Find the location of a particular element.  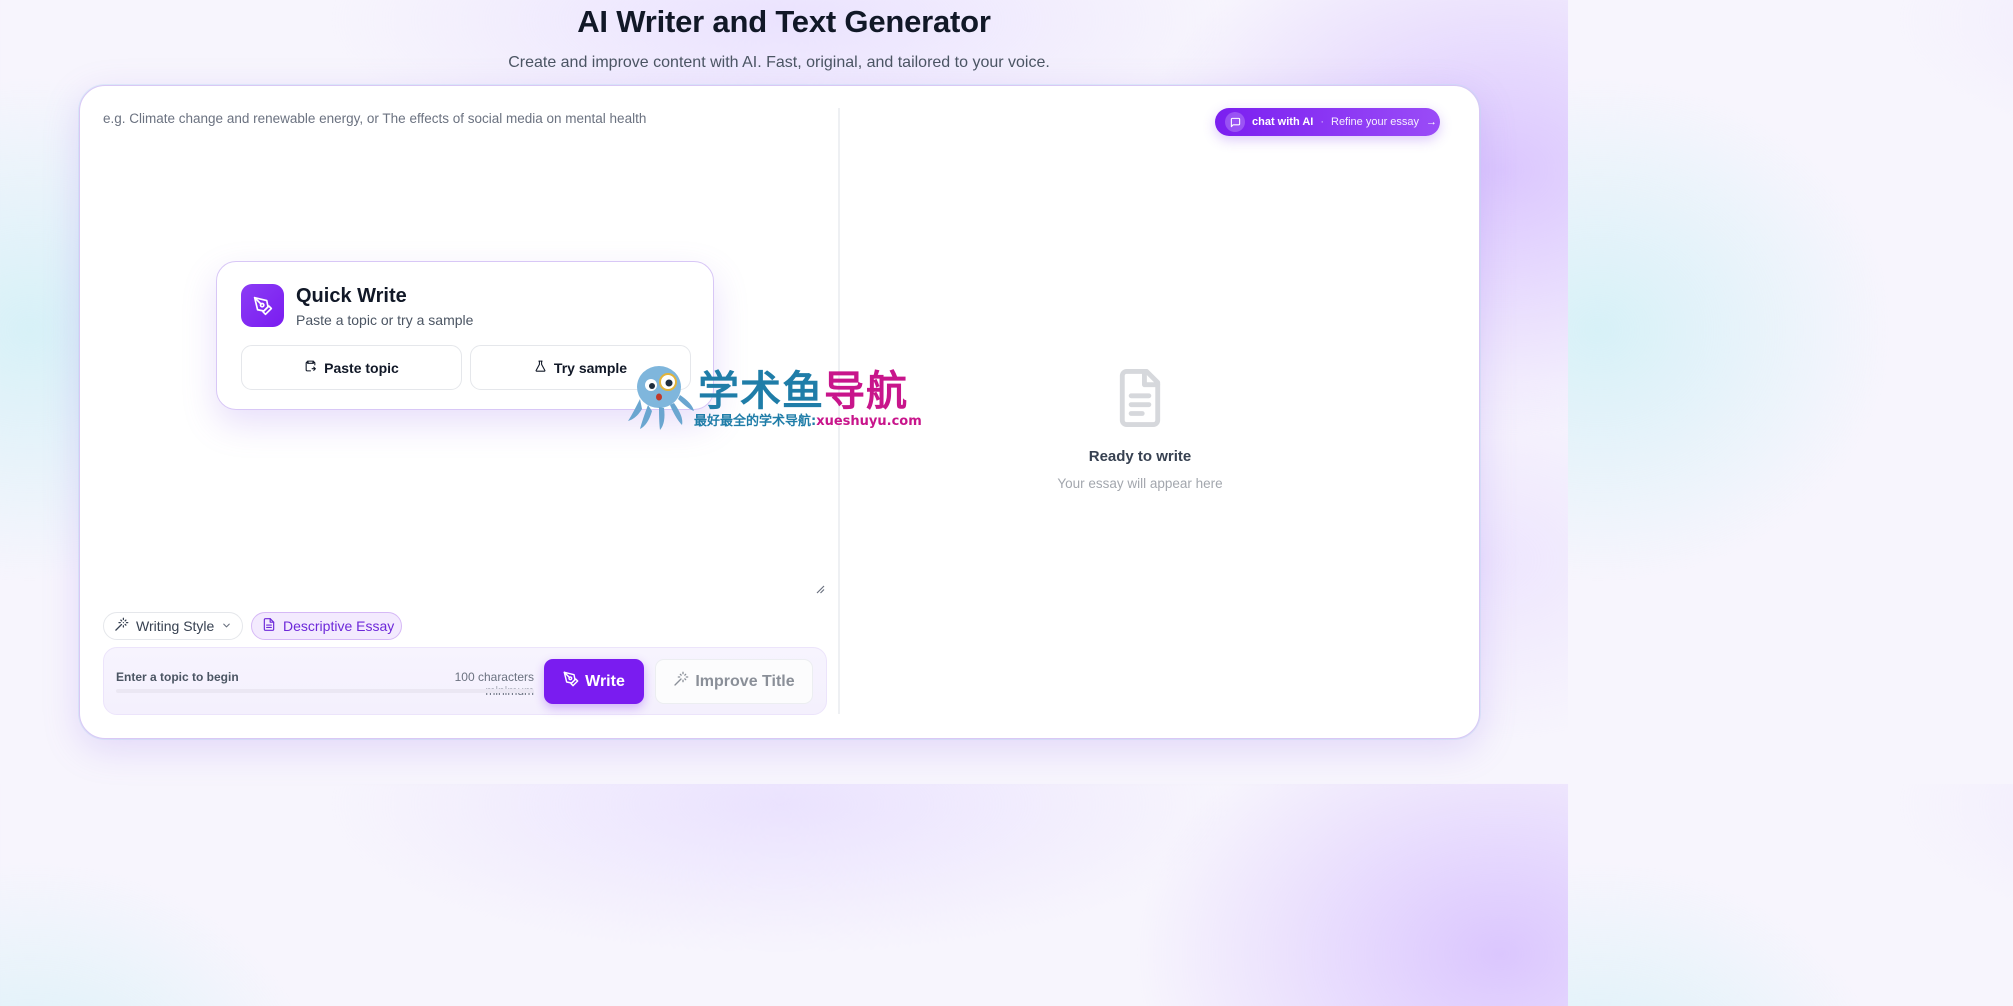

paste-topic-button: Paste topic is located at coordinates (351, 367).